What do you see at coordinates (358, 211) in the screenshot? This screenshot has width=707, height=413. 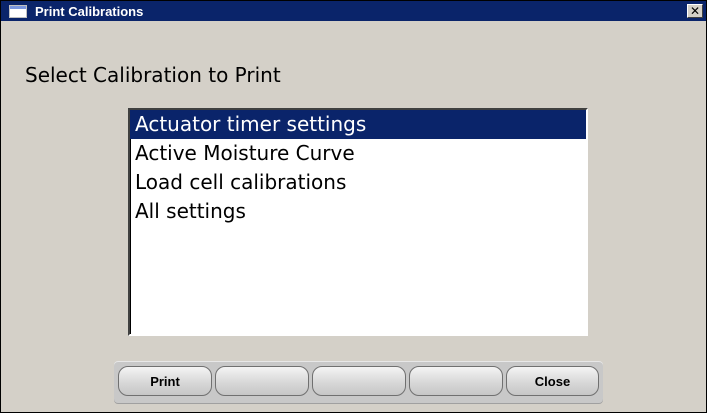 I see `list-item-all-settings: All settings` at bounding box center [358, 211].